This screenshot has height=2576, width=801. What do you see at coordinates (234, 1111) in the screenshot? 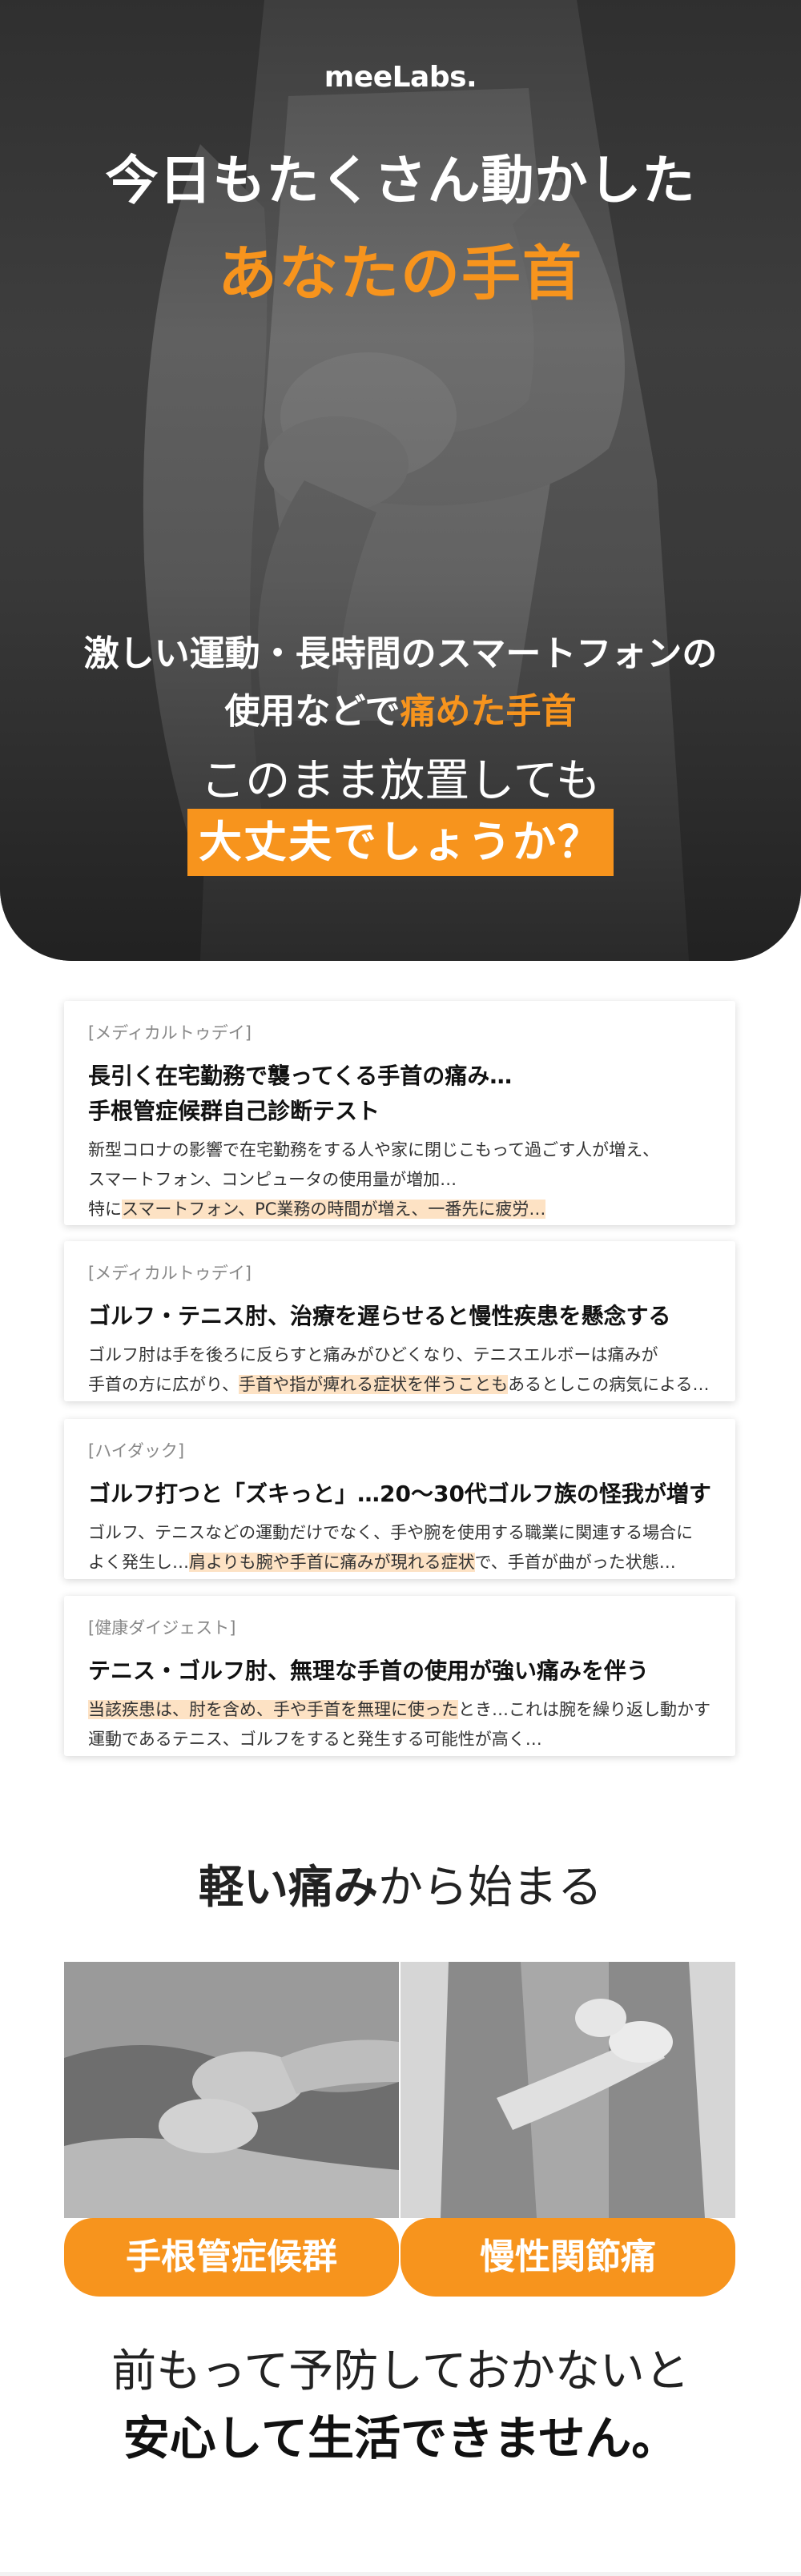
I see `news-title-line2: 手根管症候群自己診断テスト` at bounding box center [234, 1111].